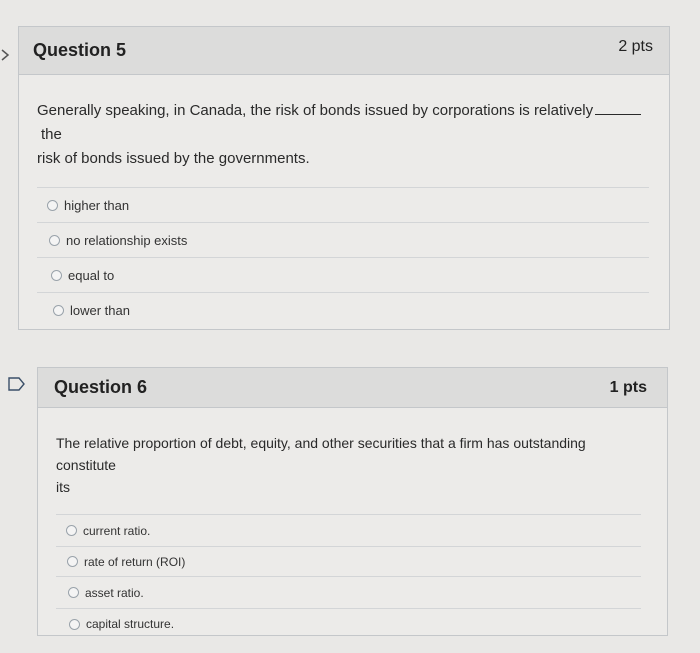 This screenshot has width=700, height=653. What do you see at coordinates (17, 384) in the screenshot?
I see `flag-icon` at bounding box center [17, 384].